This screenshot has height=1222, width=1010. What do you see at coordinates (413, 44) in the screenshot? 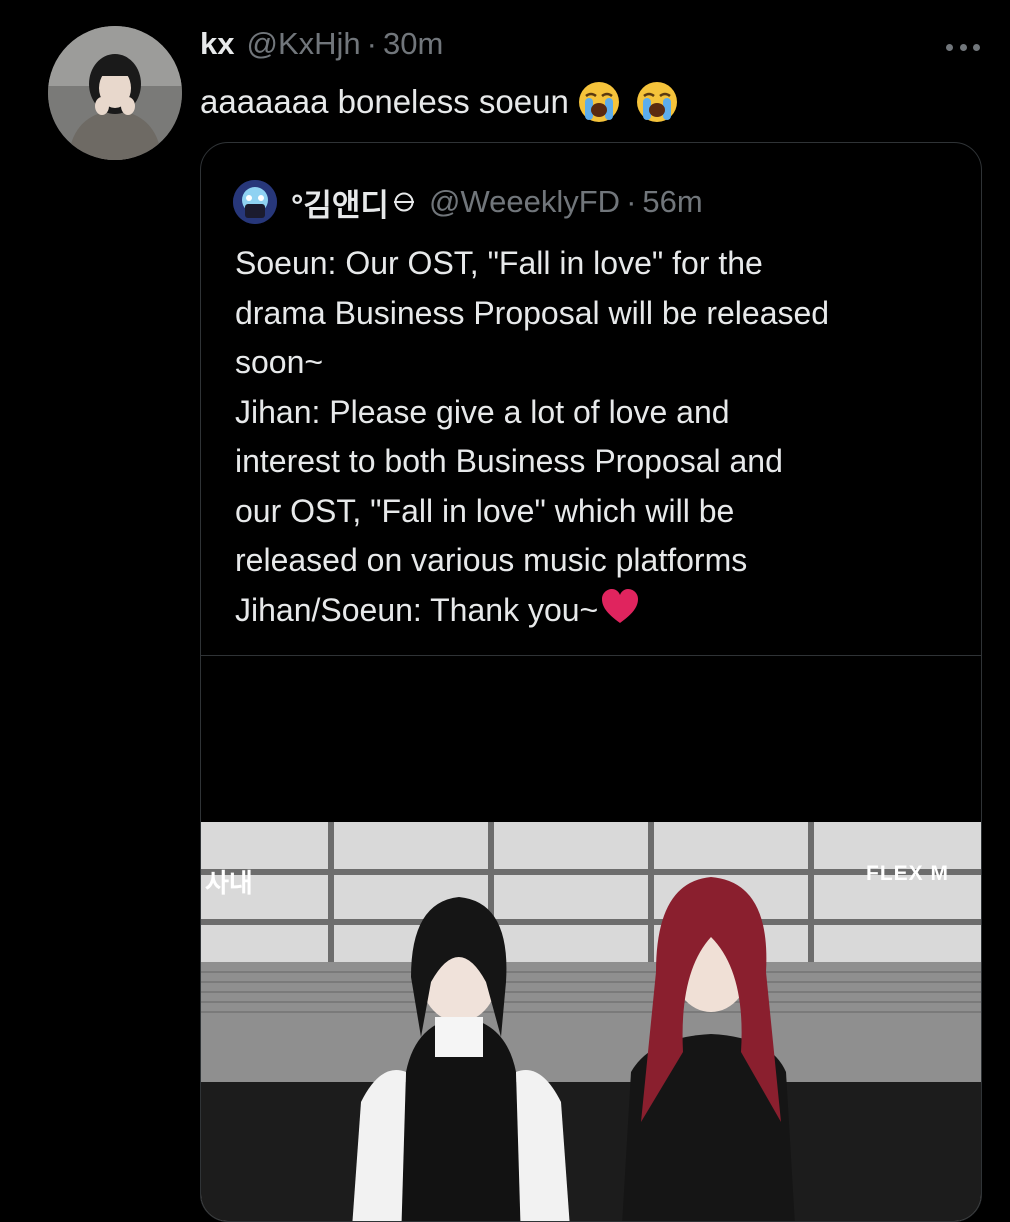
I see `tweet-timestamp: 30m` at bounding box center [413, 44].